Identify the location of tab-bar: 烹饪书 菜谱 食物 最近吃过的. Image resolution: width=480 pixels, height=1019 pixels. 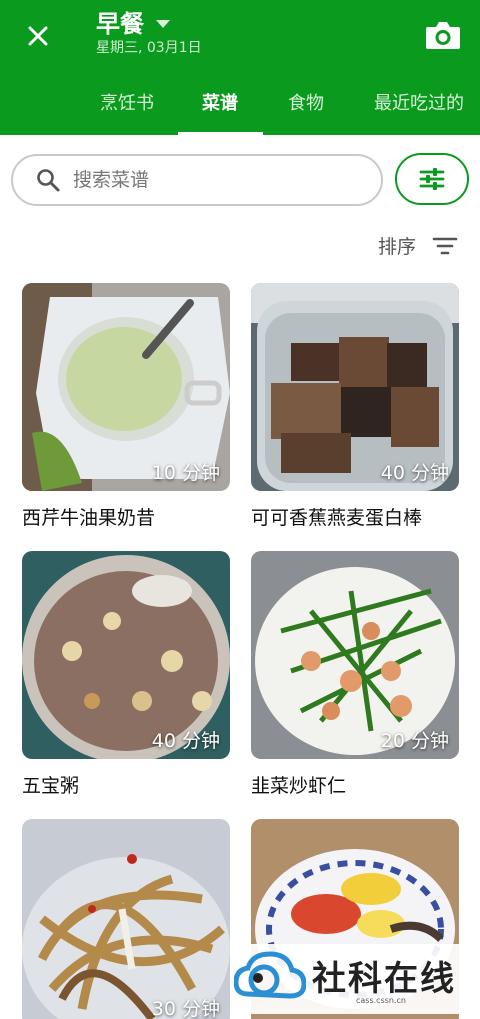
(240, 109).